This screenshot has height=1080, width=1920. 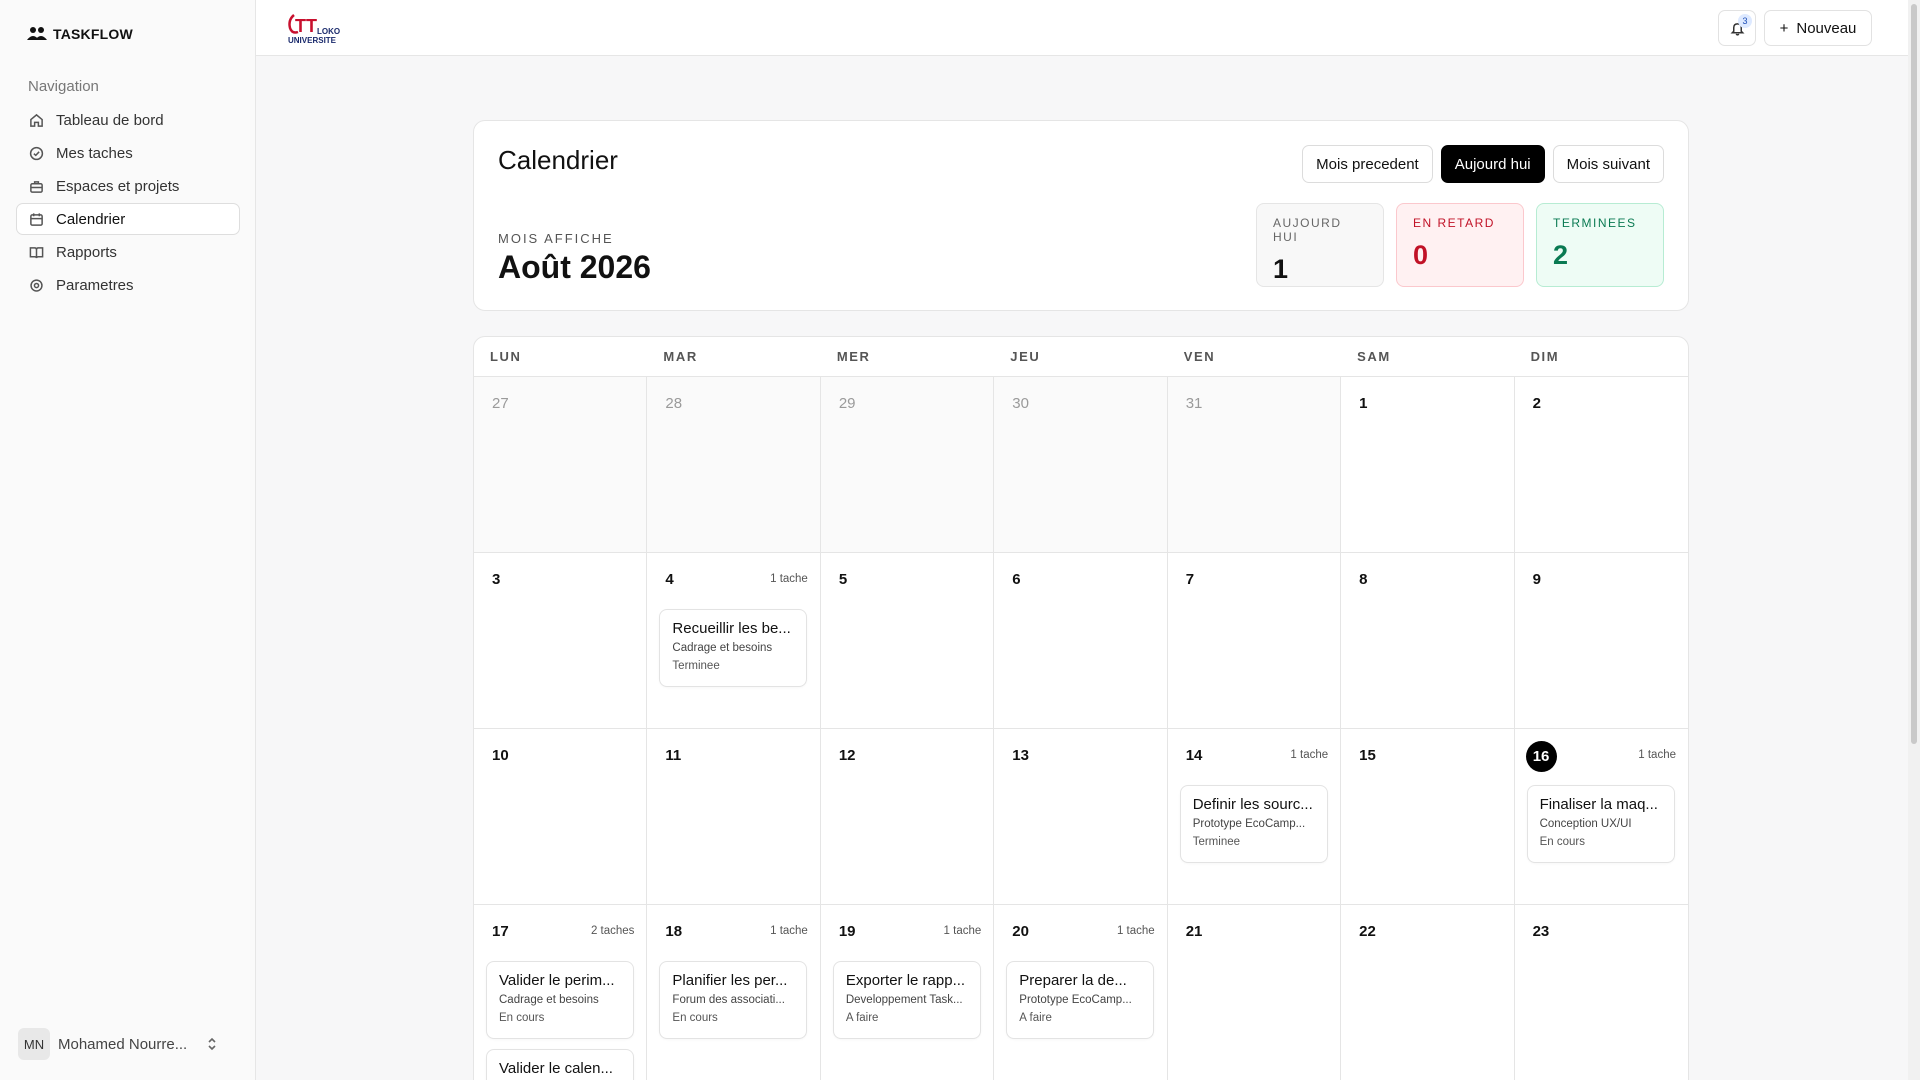 I want to click on day-number: 14, so click(x=1194, y=755).